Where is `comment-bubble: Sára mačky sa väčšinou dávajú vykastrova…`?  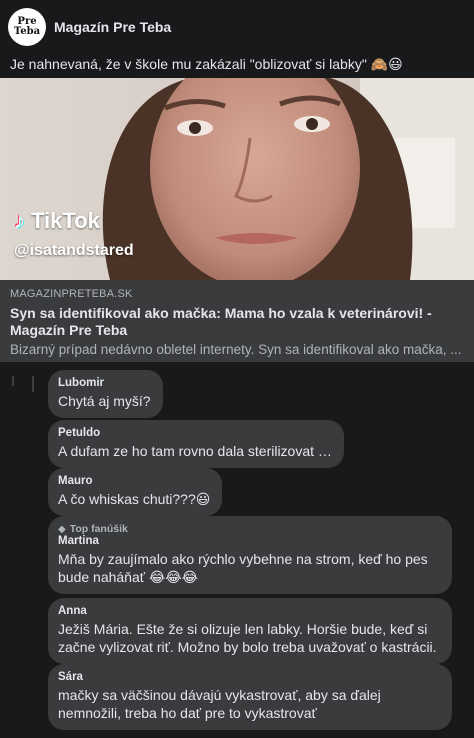 comment-bubble: Sára mačky sa väčšinou dávajú vykastrova… is located at coordinates (250, 697).